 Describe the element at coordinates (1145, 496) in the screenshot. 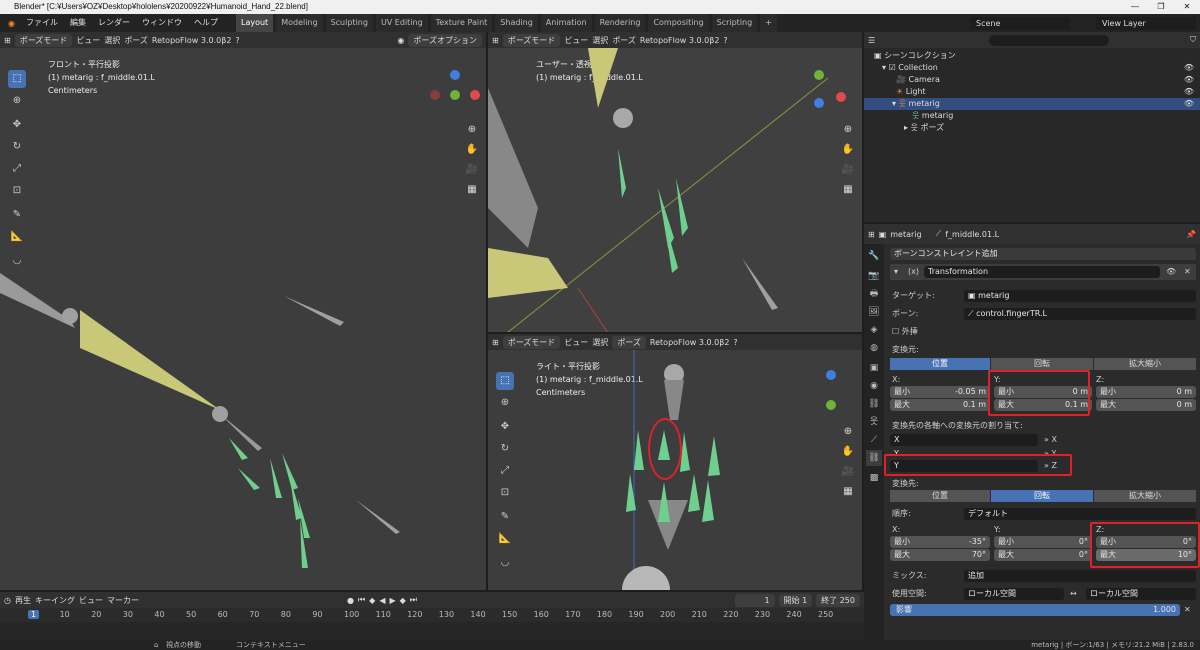

I see `map-to-tab-scale: 拡大縮小` at that location.